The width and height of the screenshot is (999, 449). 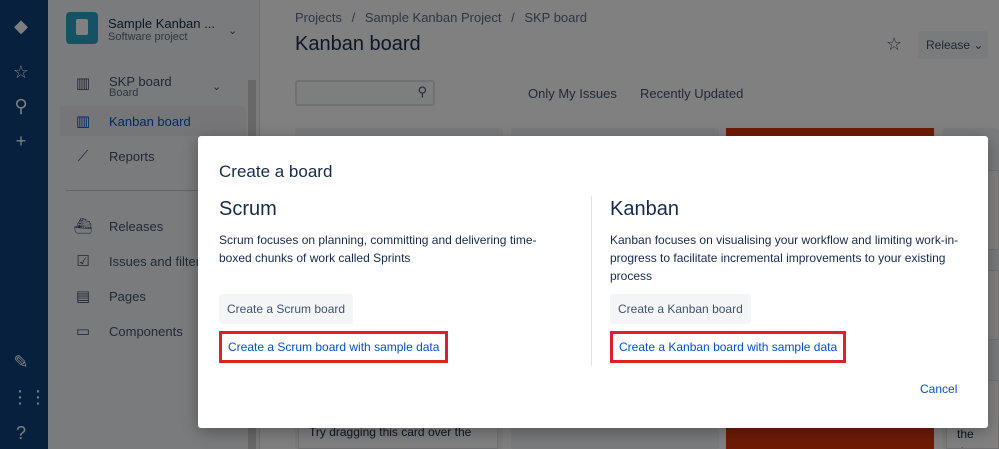 I want to click on card-text: the desc, so click(x=969, y=437).